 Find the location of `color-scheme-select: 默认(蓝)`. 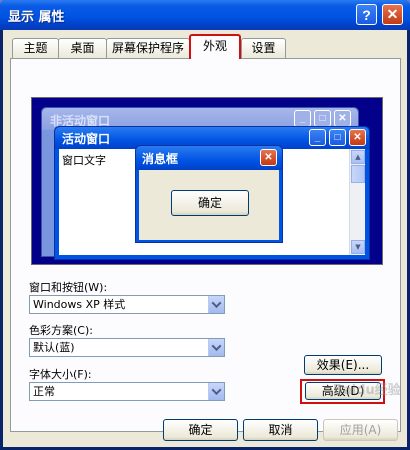

color-scheme-select: 默认(蓝) is located at coordinates (127, 347).